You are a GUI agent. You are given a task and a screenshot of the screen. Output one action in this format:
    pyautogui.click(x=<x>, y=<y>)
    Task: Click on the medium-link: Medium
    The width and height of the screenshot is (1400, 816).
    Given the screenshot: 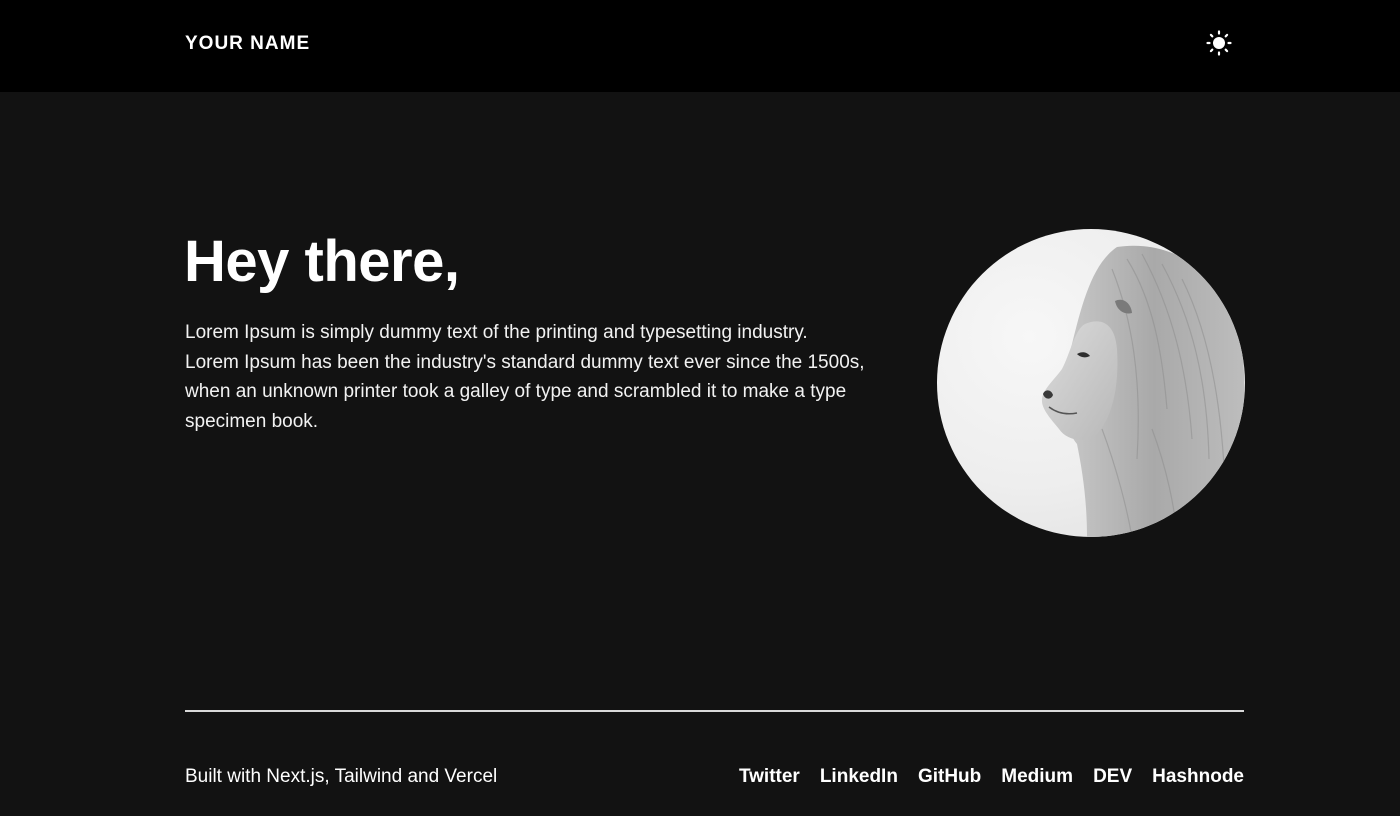 What is the action you would take?
    pyautogui.click(x=1037, y=777)
    